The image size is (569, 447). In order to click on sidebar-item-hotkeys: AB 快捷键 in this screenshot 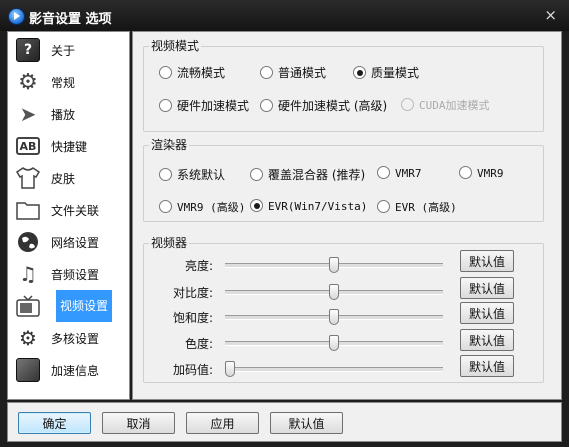, I will do `click(69, 146)`.